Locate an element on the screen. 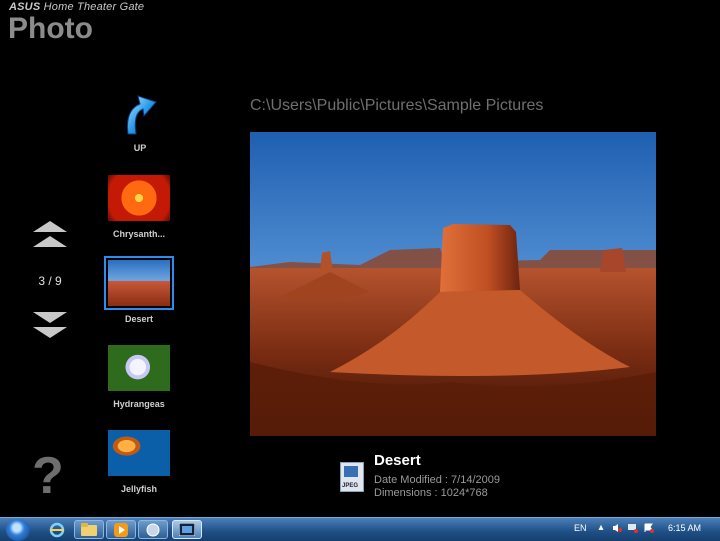 The width and height of the screenshot is (720, 541). photo-counter: 3 / 9 is located at coordinates (50, 281).